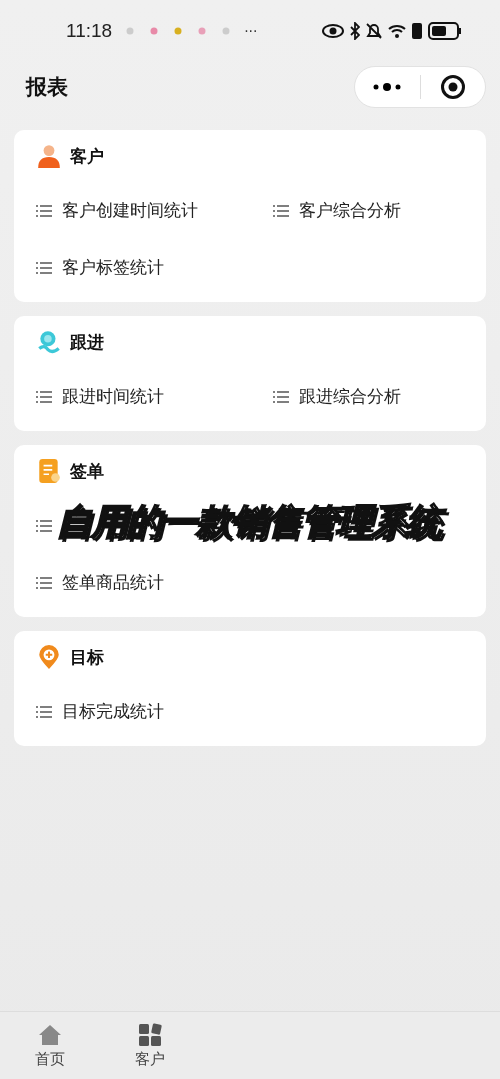  I want to click on document-icon, so click(49, 471).